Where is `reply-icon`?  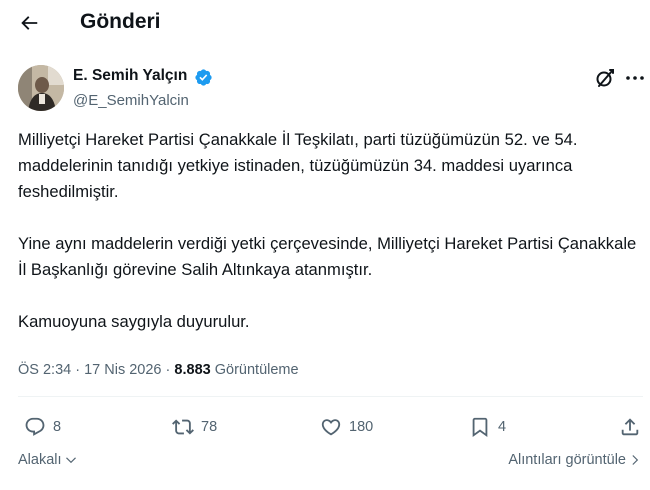
reply-icon is located at coordinates (35, 426).